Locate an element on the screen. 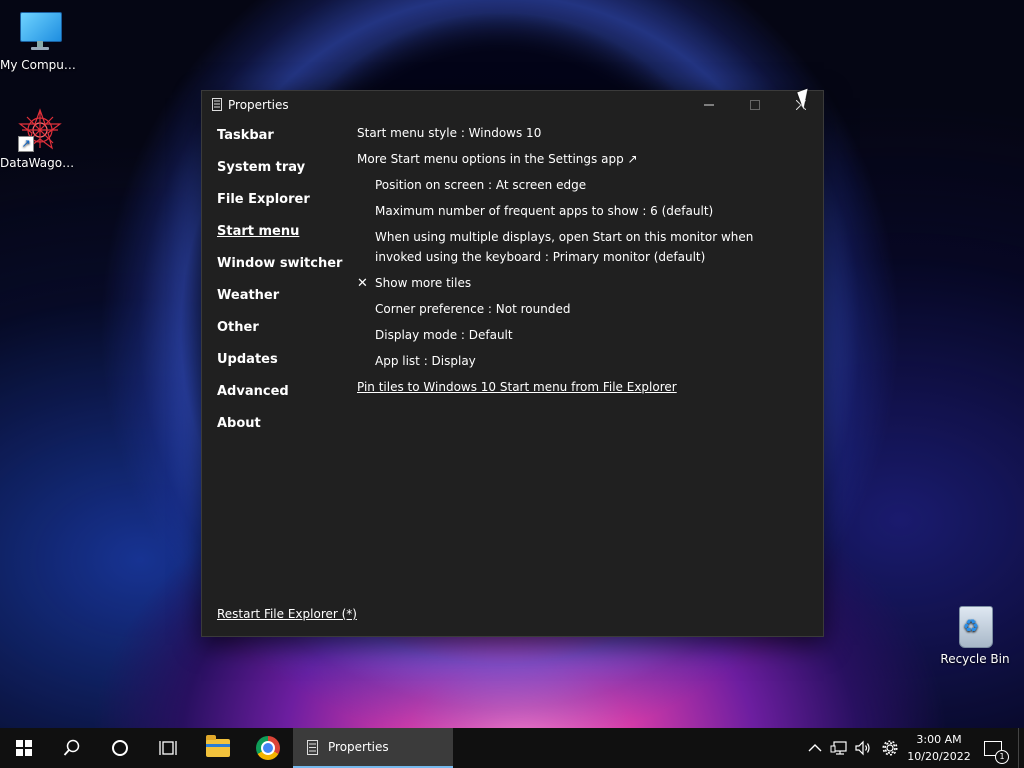 This screenshot has height=768, width=1024. taskbar-clock: 3:00 AM 10/20/2022 is located at coordinates (939, 748).